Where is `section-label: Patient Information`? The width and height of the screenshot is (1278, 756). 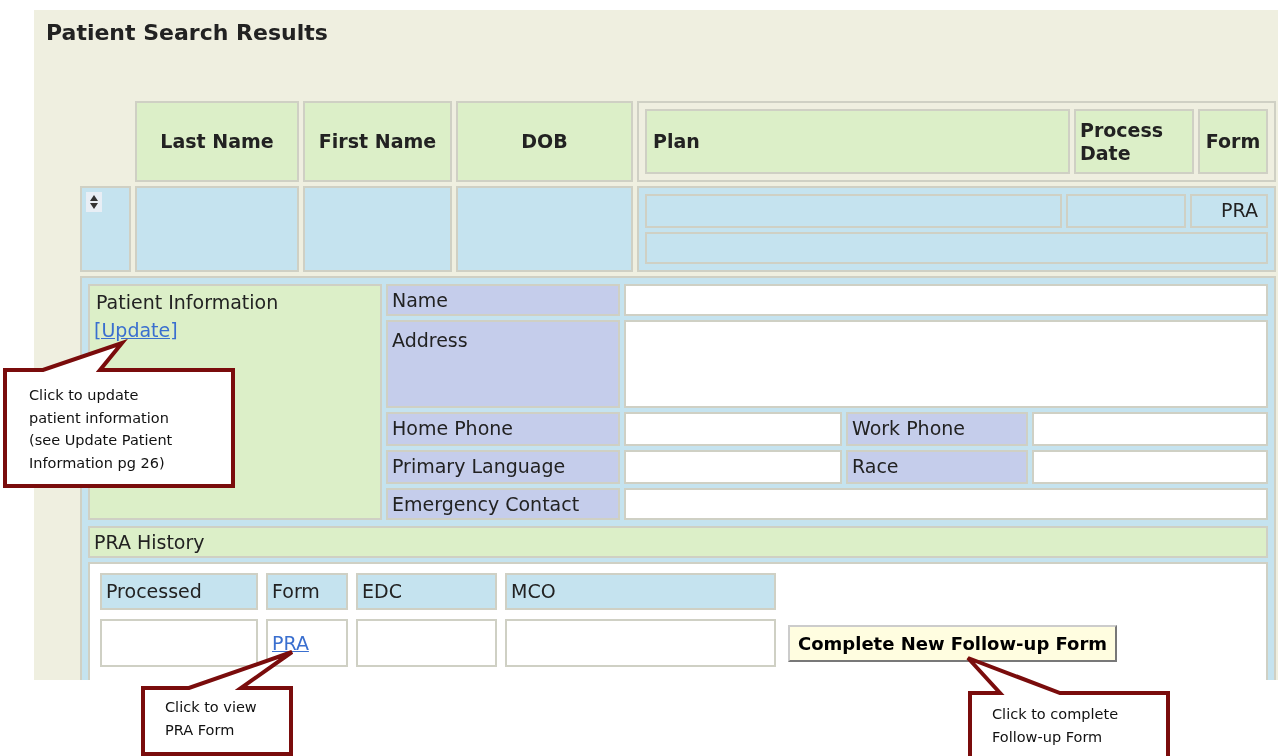
section-label: Patient Information is located at coordinates (187, 302).